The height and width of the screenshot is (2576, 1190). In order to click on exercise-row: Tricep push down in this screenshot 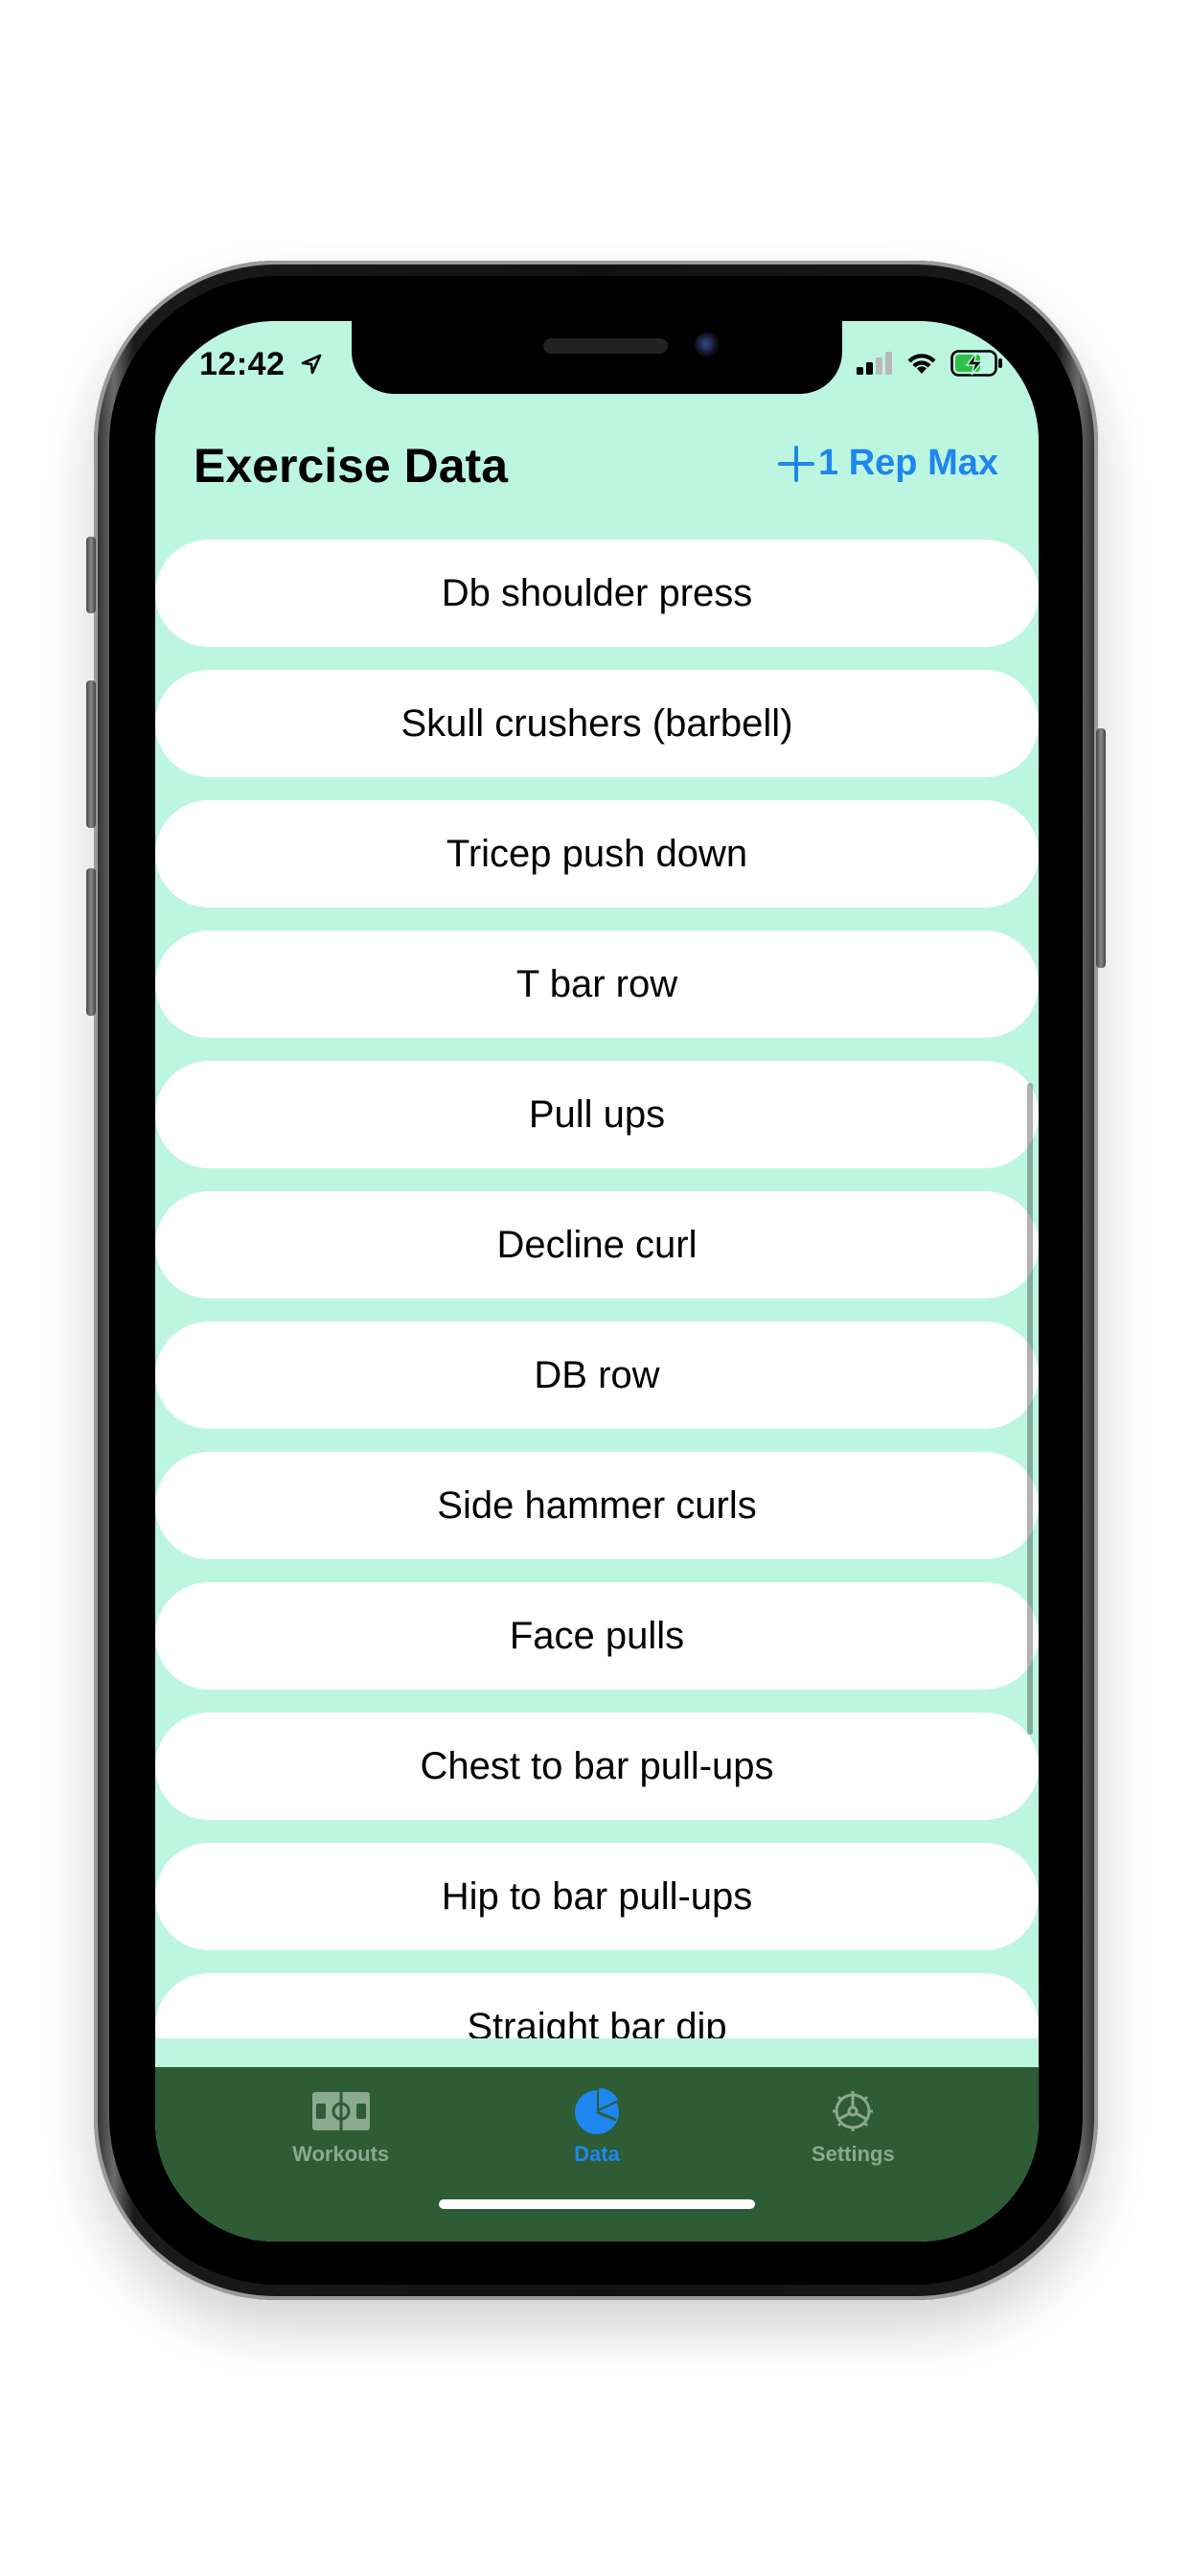, I will do `click(597, 854)`.